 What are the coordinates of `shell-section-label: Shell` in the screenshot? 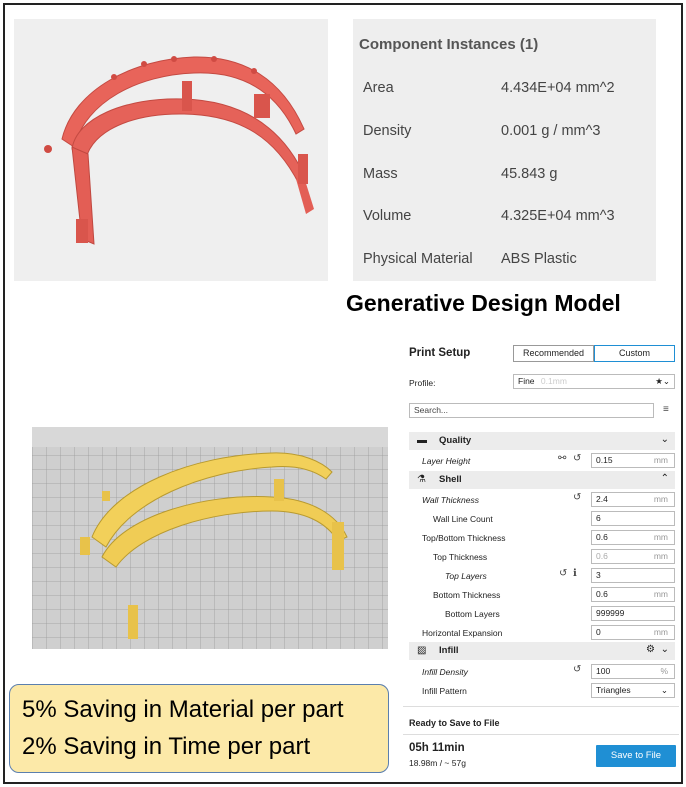 It's located at (450, 479).